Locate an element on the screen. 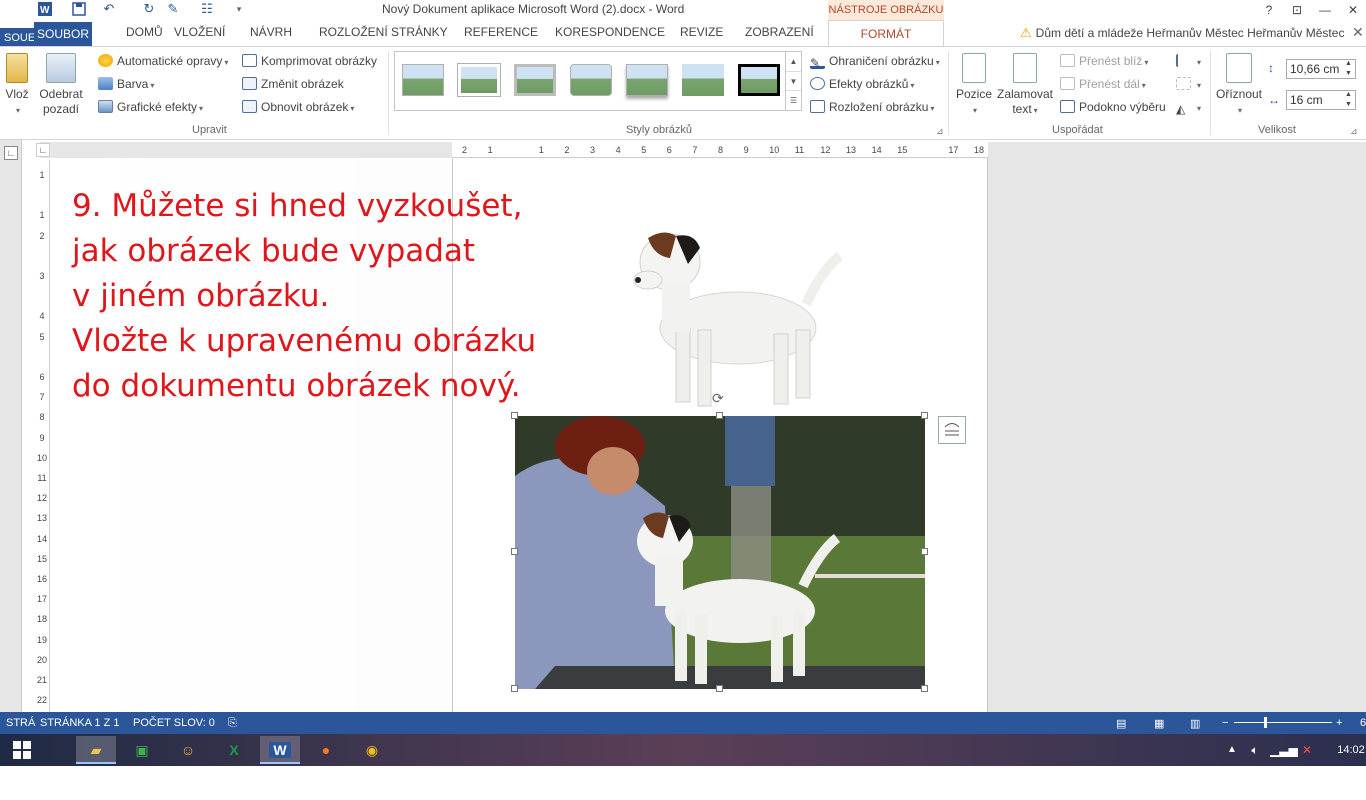 This screenshot has height=800, width=1366. redo-icon: ↻ is located at coordinates (149, 9).